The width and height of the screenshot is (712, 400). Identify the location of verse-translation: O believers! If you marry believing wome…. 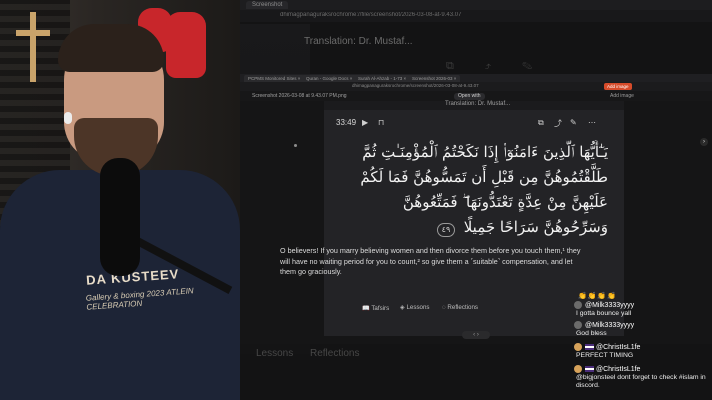
(430, 261).